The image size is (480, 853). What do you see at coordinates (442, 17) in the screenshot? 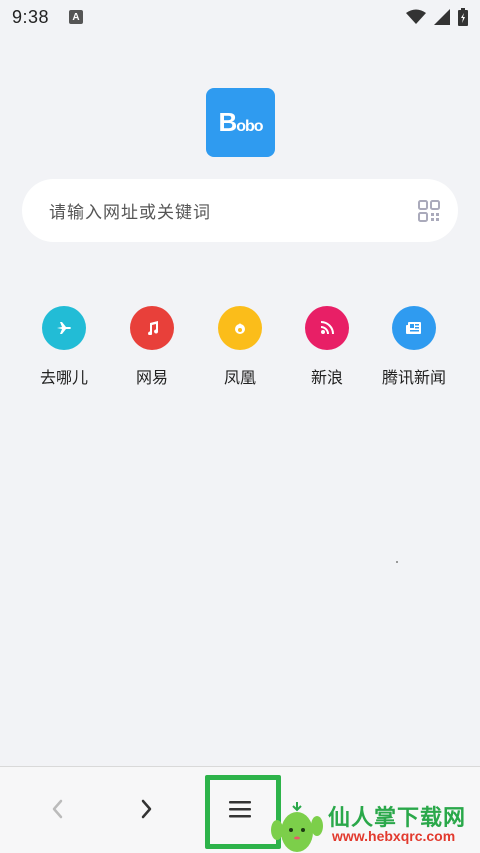
I see `signal-icon` at bounding box center [442, 17].